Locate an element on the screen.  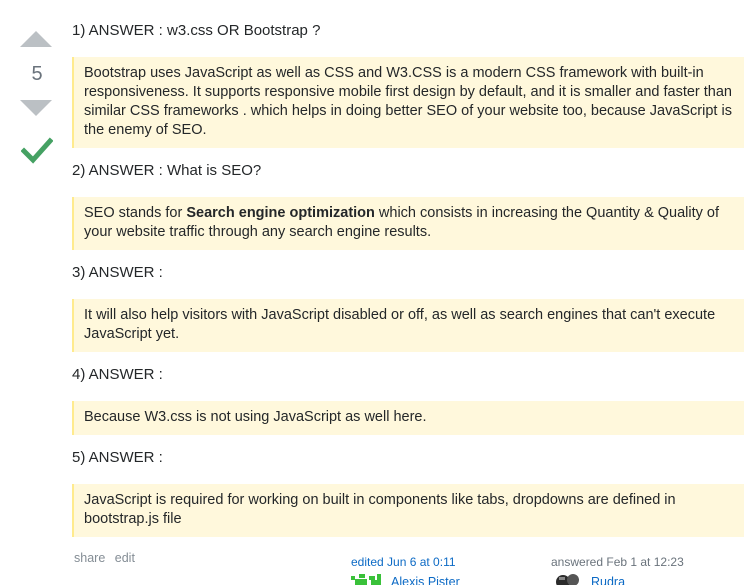
share-link: share is located at coordinates (89, 558).